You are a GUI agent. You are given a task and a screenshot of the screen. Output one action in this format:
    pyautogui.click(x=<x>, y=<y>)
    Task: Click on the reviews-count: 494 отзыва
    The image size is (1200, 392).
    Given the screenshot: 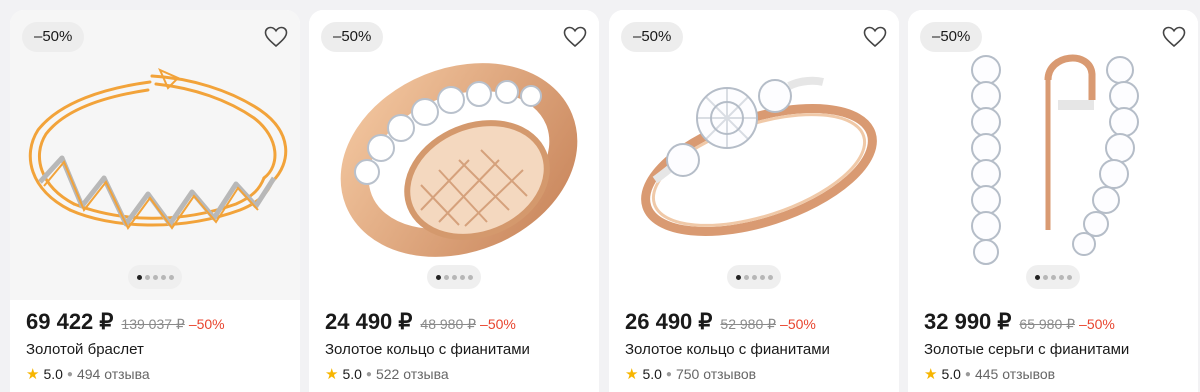 What is the action you would take?
    pyautogui.click(x=113, y=374)
    